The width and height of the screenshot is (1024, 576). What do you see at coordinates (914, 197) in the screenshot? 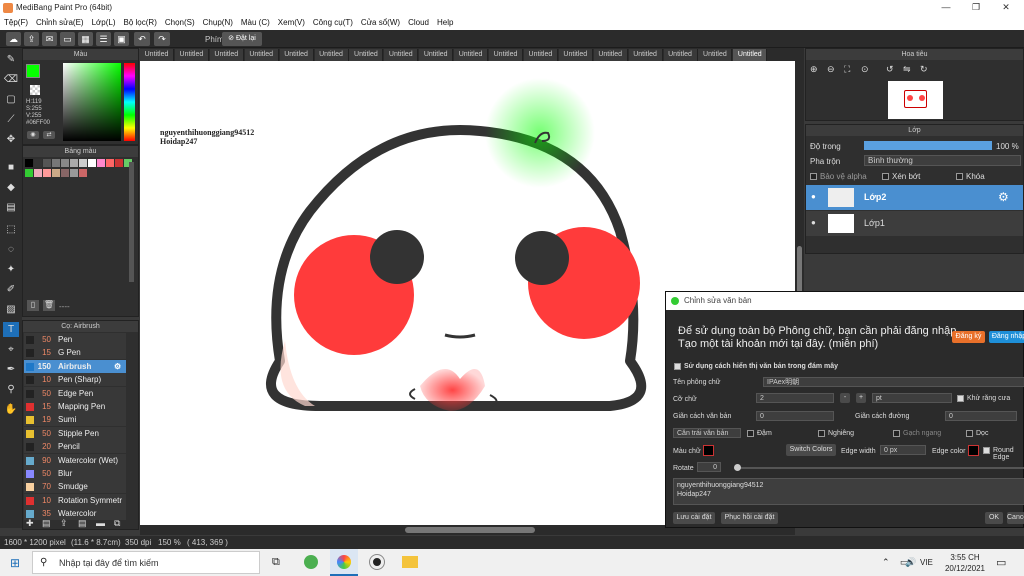
I see `layer-row: ● Lớp2 ⚙` at bounding box center [914, 197].